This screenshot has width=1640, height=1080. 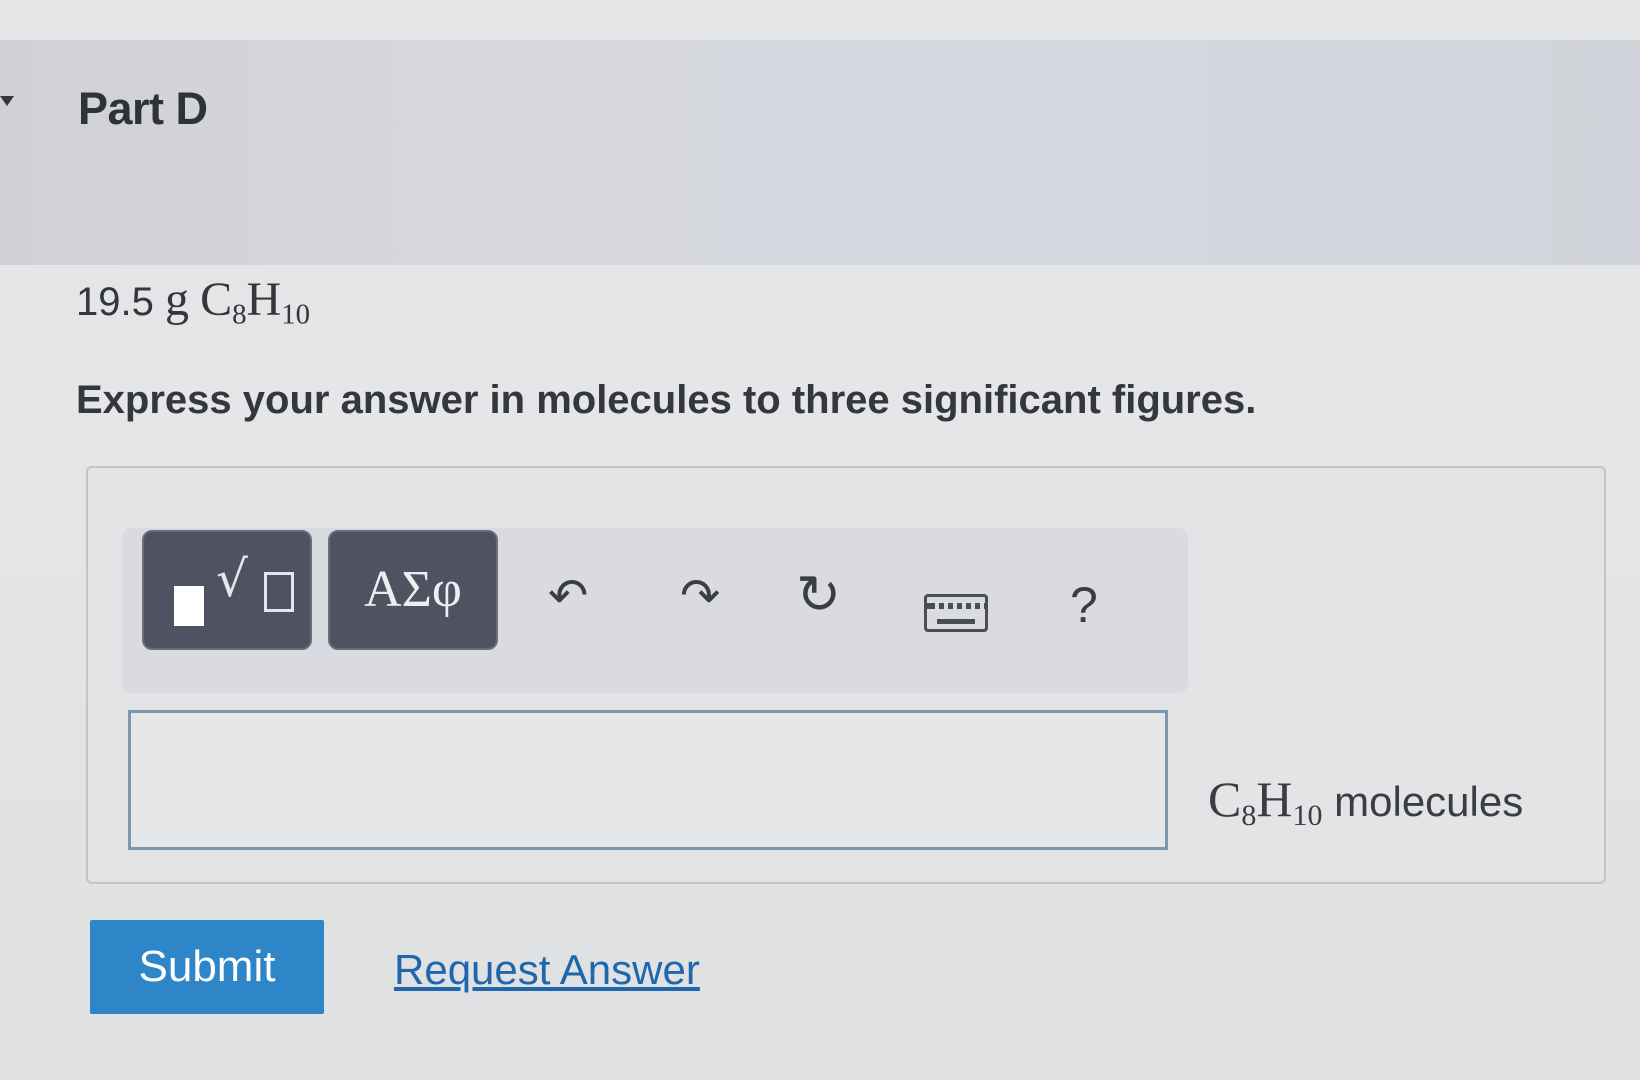 What do you see at coordinates (189, 606) in the screenshot?
I see `template-block-icon` at bounding box center [189, 606].